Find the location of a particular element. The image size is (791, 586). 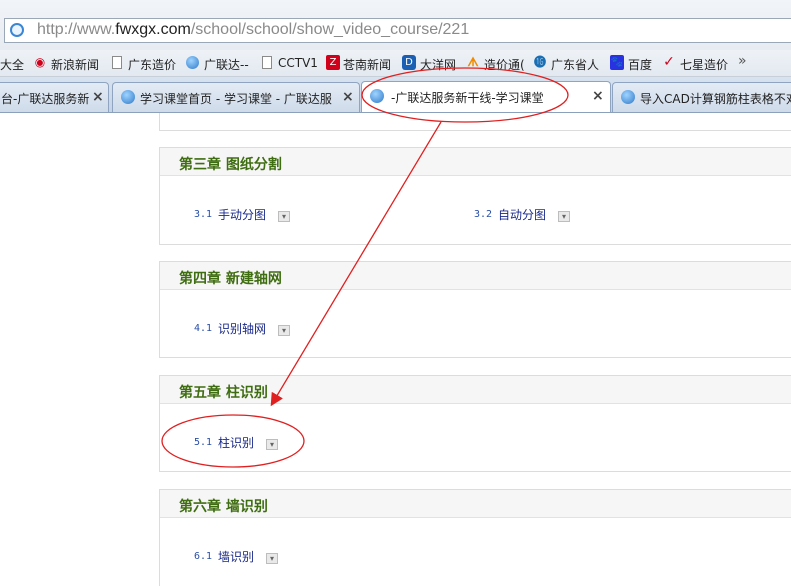

gov-icon: ⓰ is located at coordinates (539, 62).